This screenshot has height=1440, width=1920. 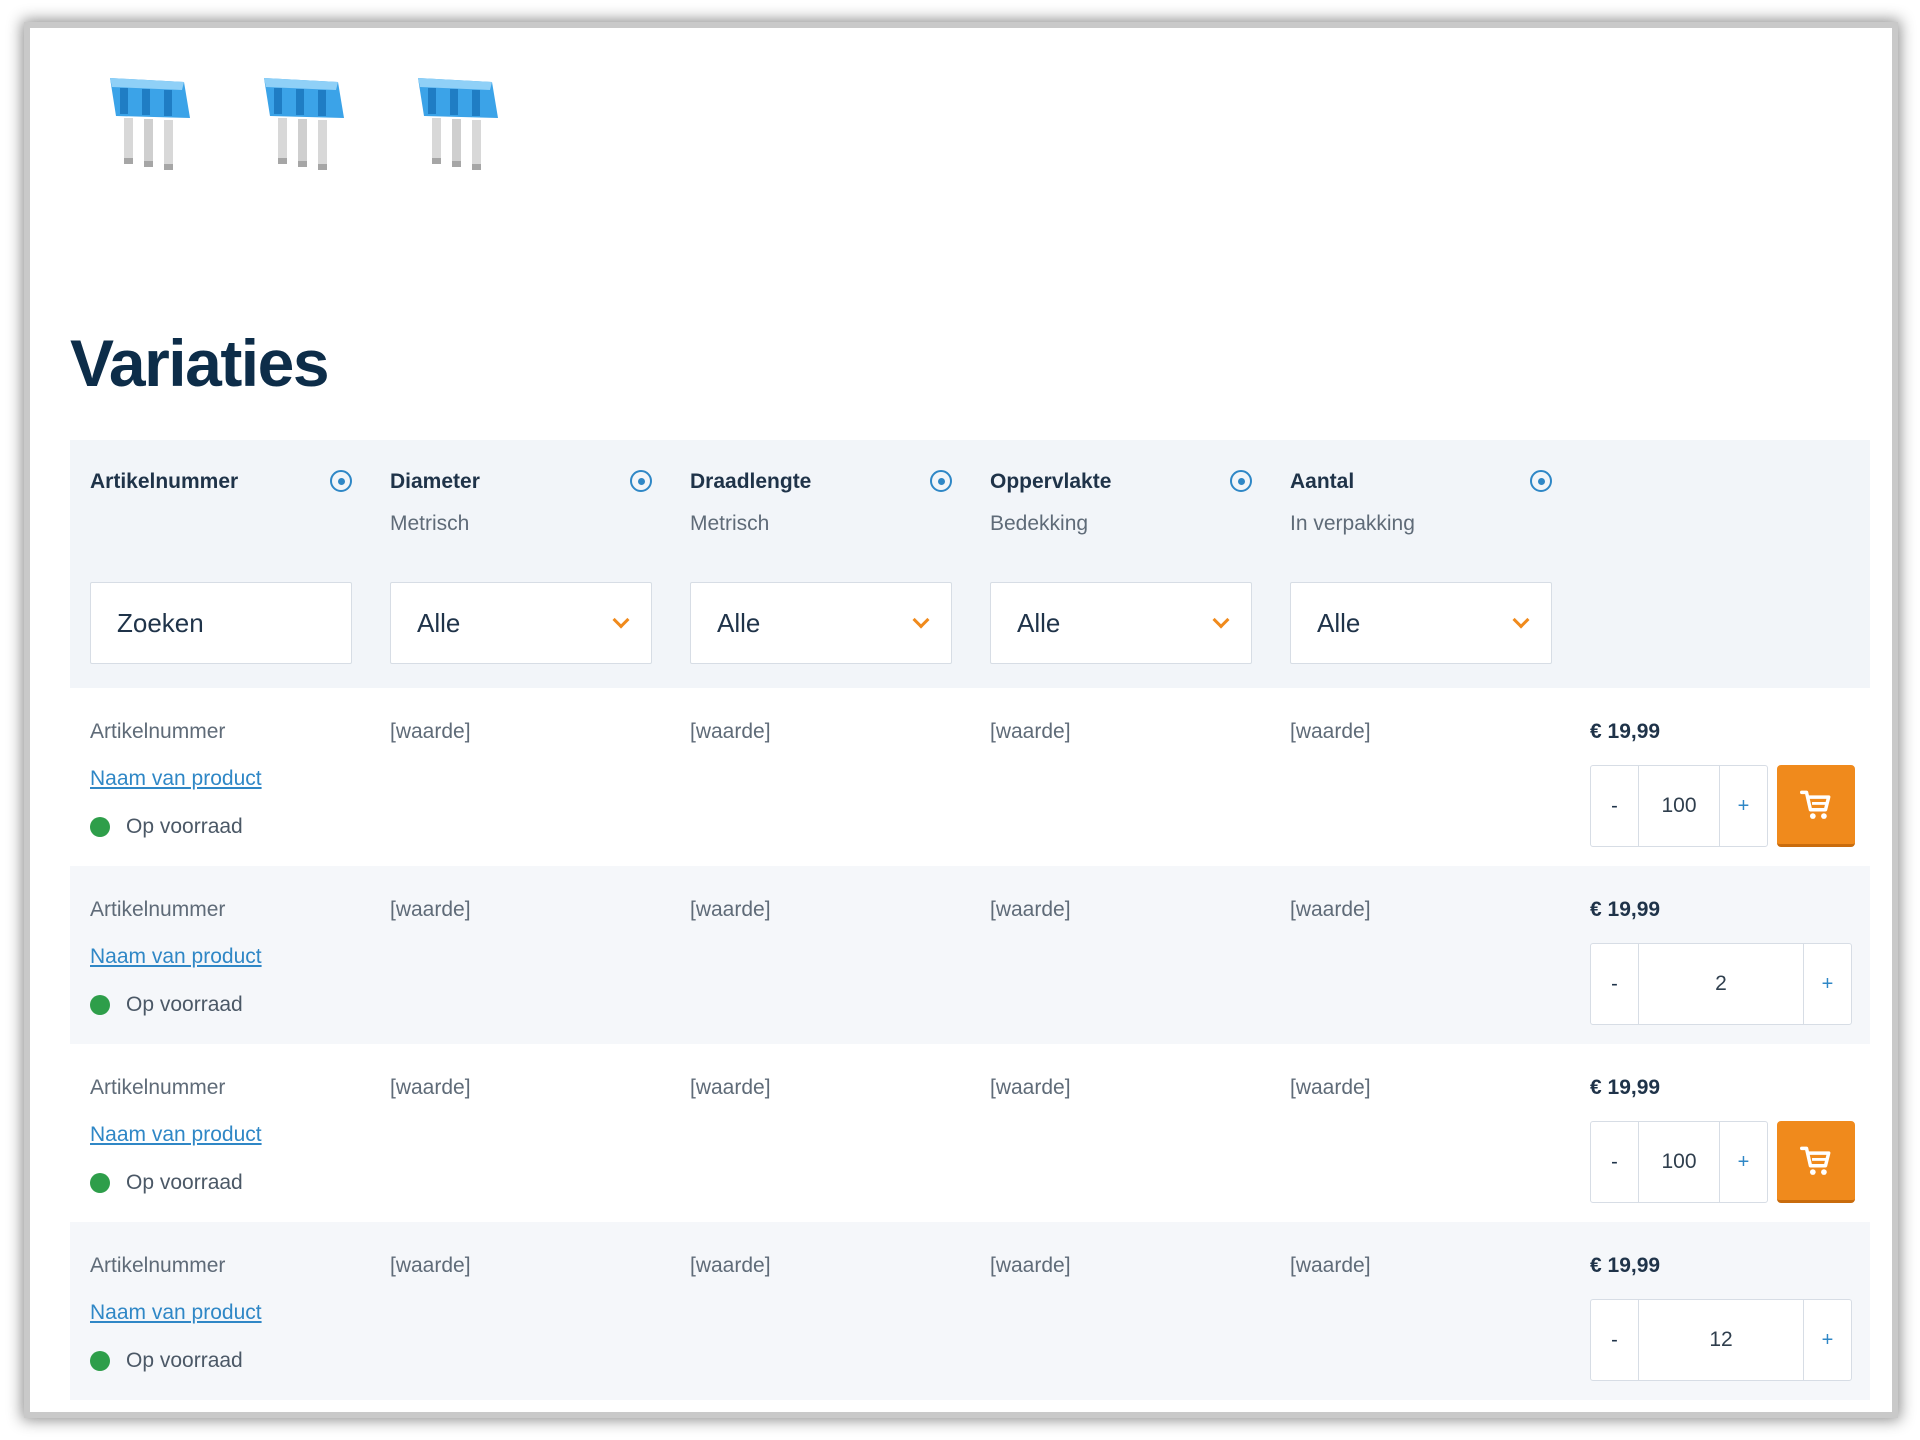 I want to click on column-label: Aantal, so click(x=1322, y=481).